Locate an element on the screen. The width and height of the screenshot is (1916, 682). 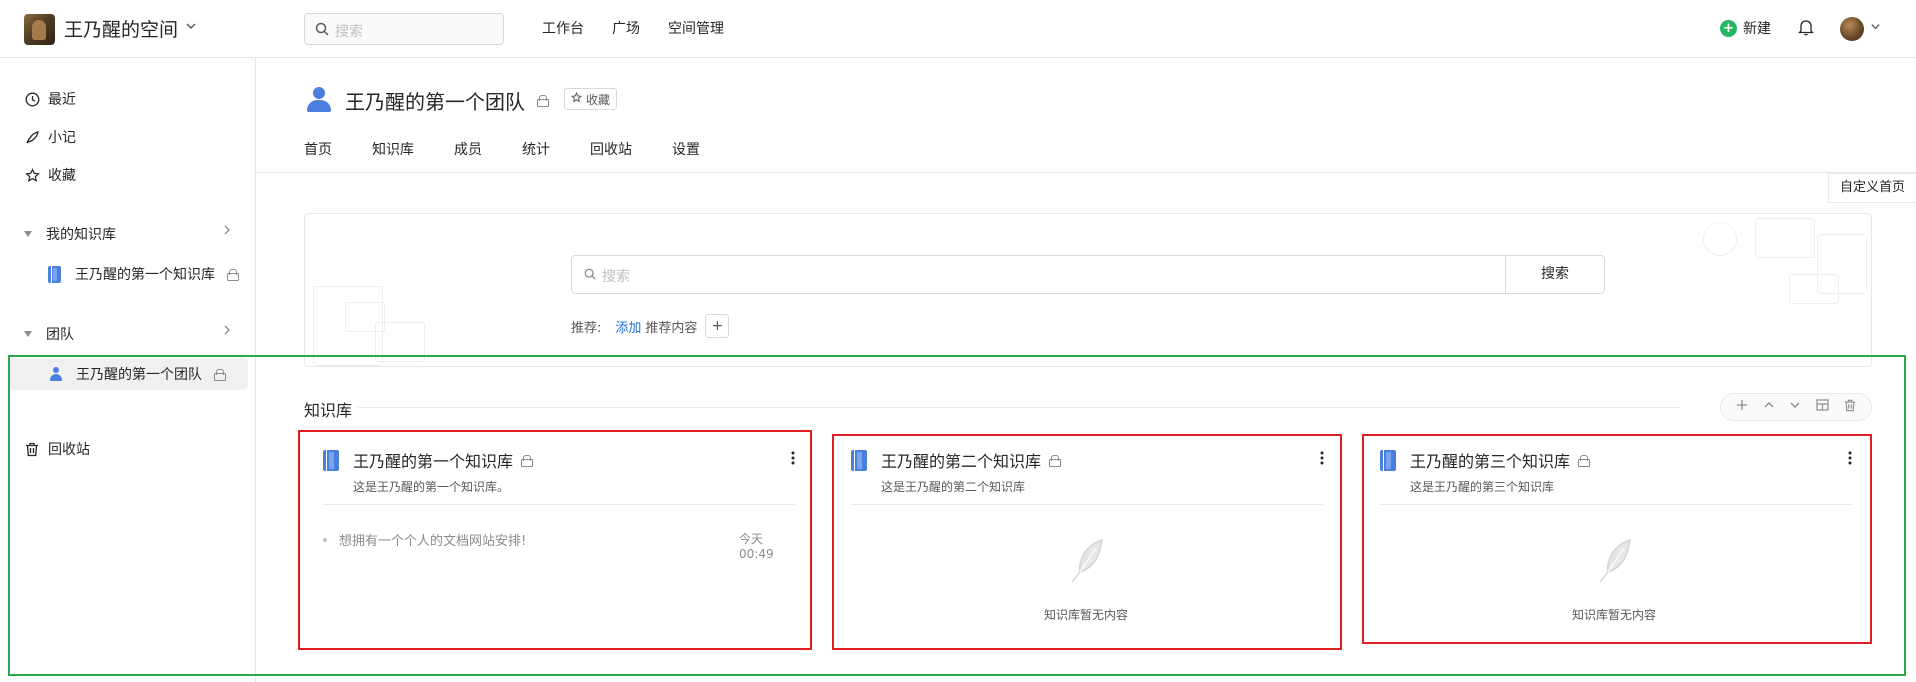
page-title: 王乃醒的第一个团队 is located at coordinates (435, 102).